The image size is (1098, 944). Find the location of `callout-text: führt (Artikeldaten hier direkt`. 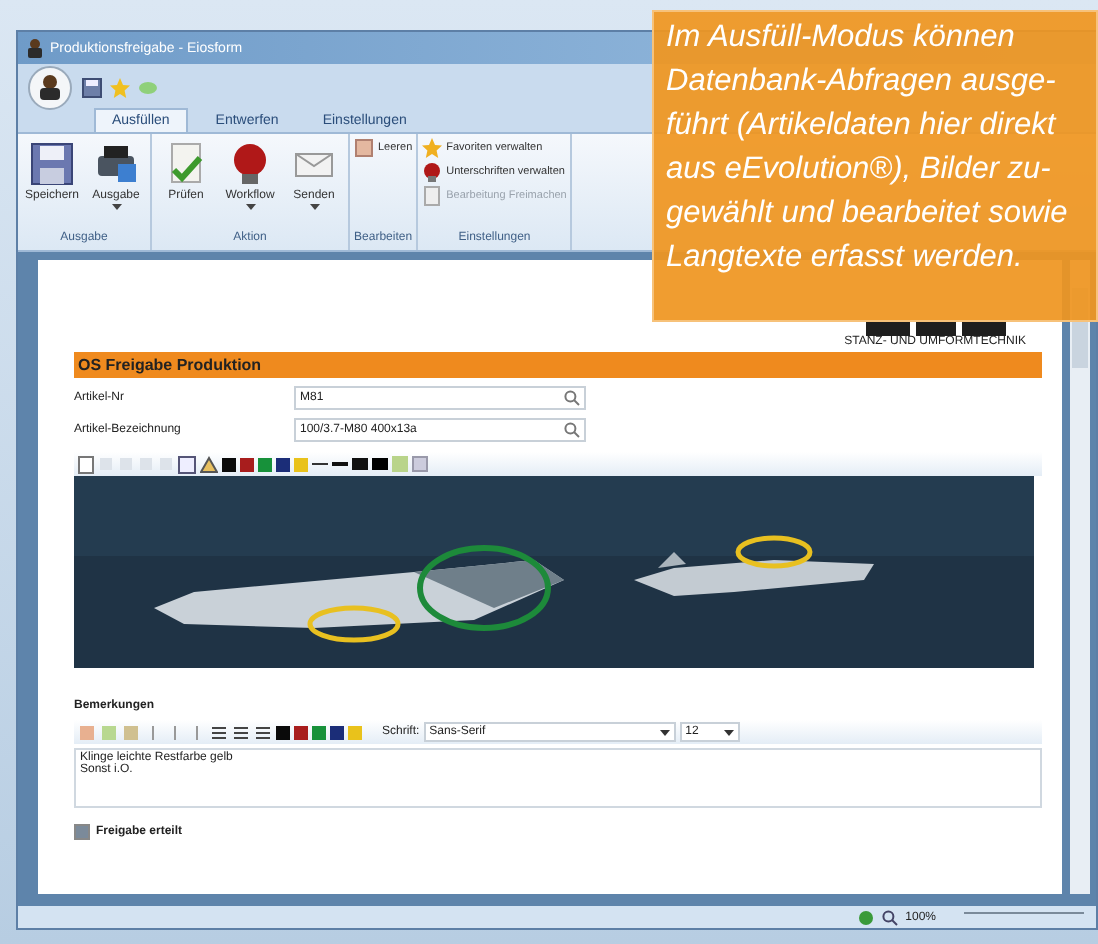

callout-text: führt (Artikeldaten hier direkt is located at coordinates (862, 126).